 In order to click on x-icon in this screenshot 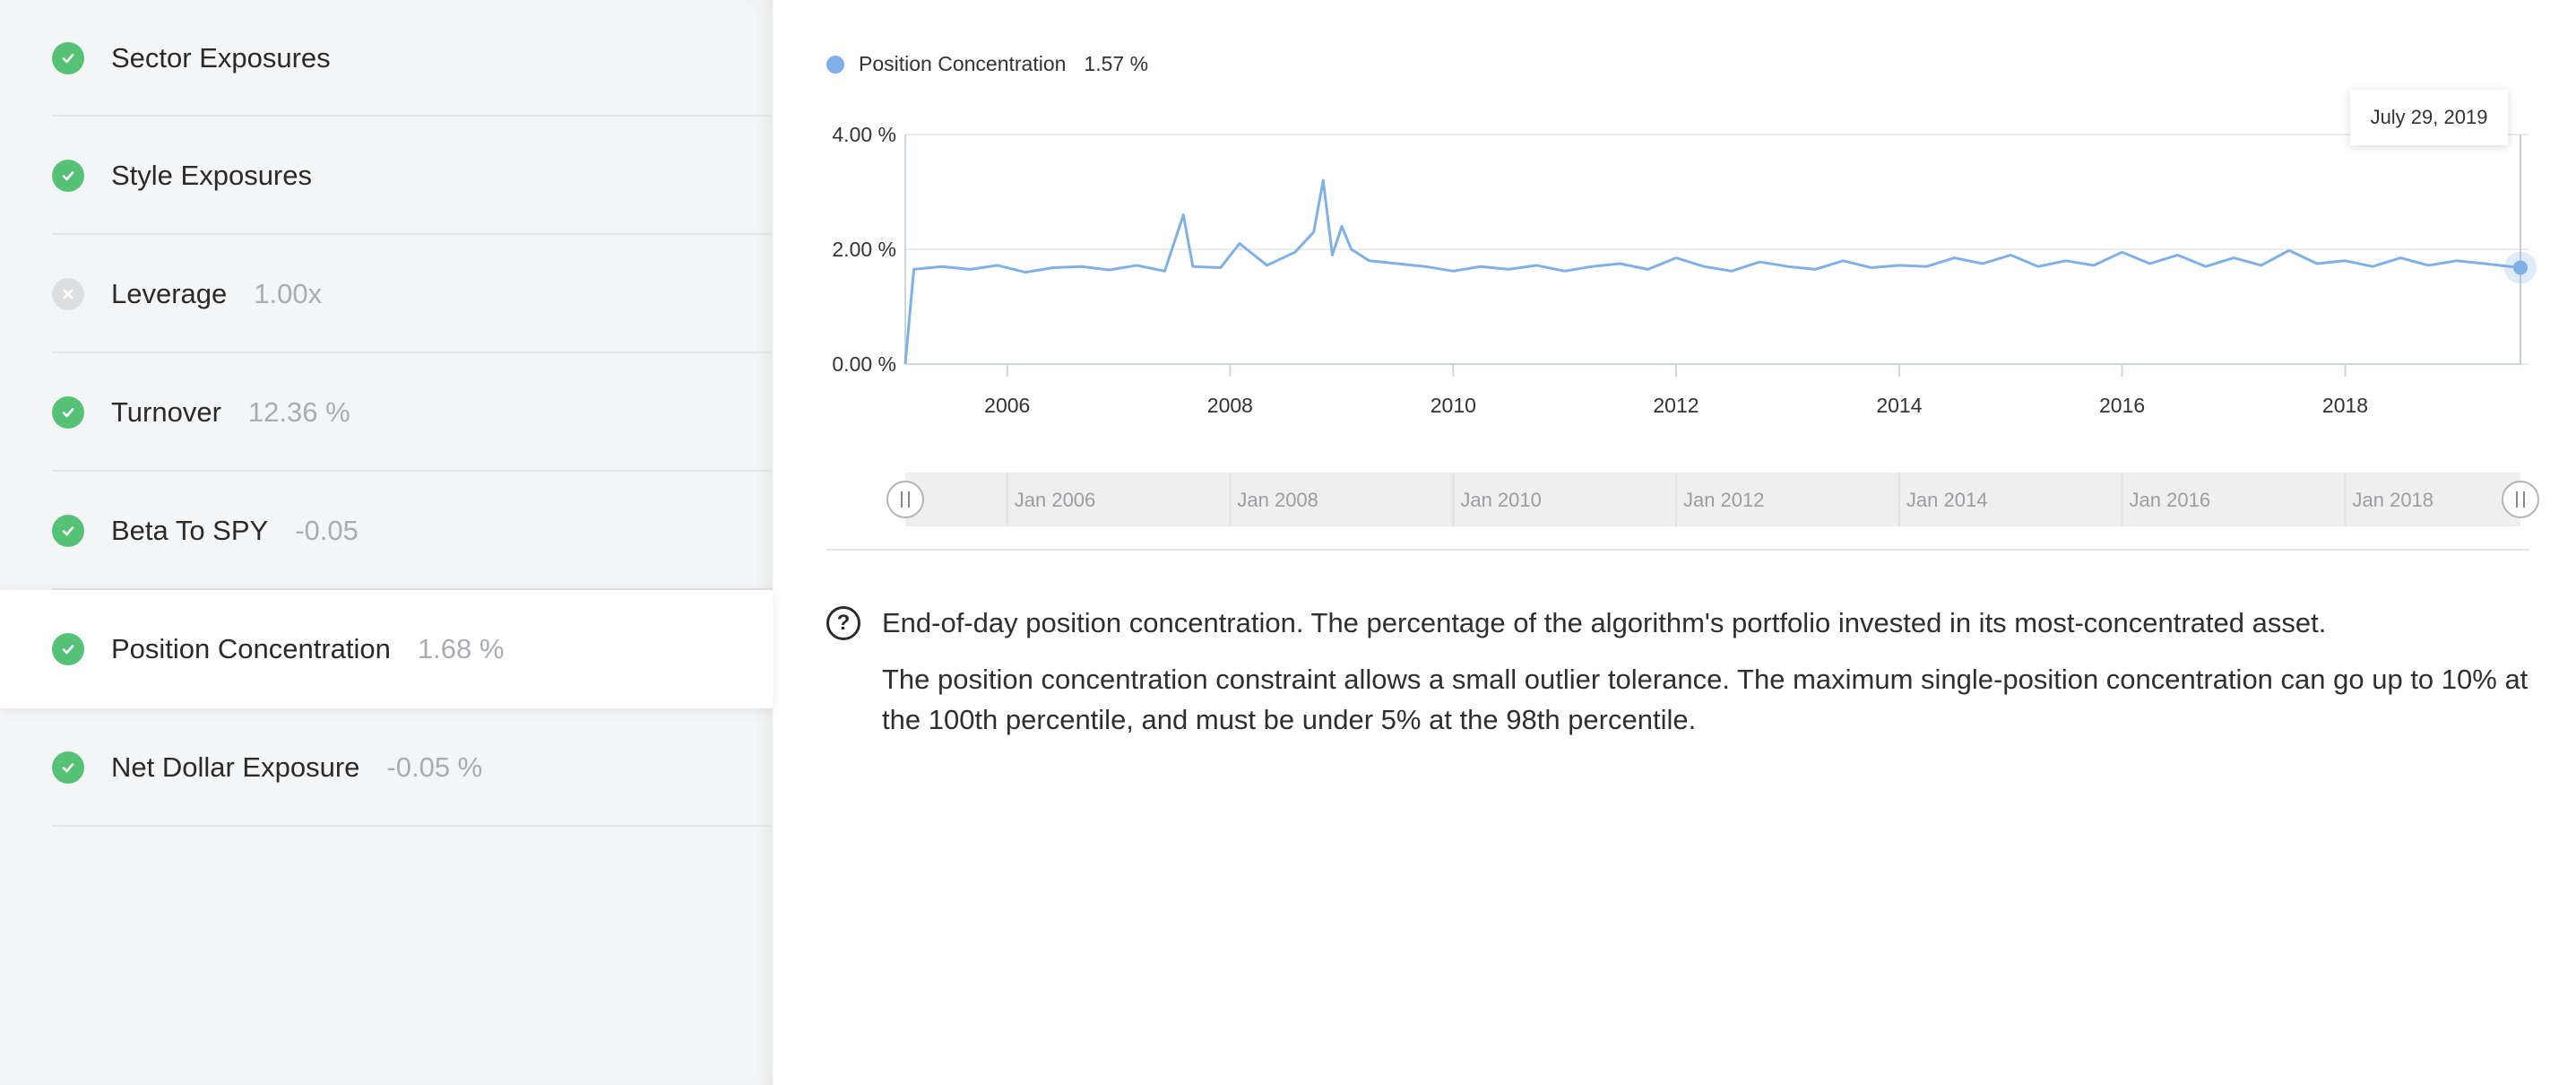, I will do `click(68, 294)`.